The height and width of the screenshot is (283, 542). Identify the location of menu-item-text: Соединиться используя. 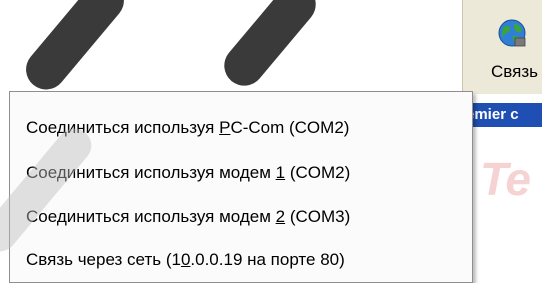
(123, 127).